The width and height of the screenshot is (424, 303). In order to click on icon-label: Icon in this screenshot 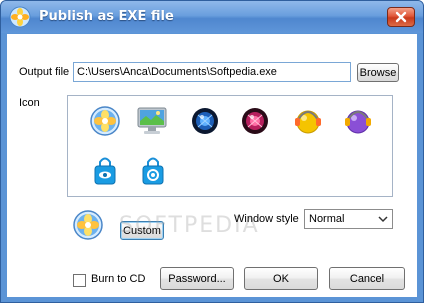, I will do `click(29, 103)`.